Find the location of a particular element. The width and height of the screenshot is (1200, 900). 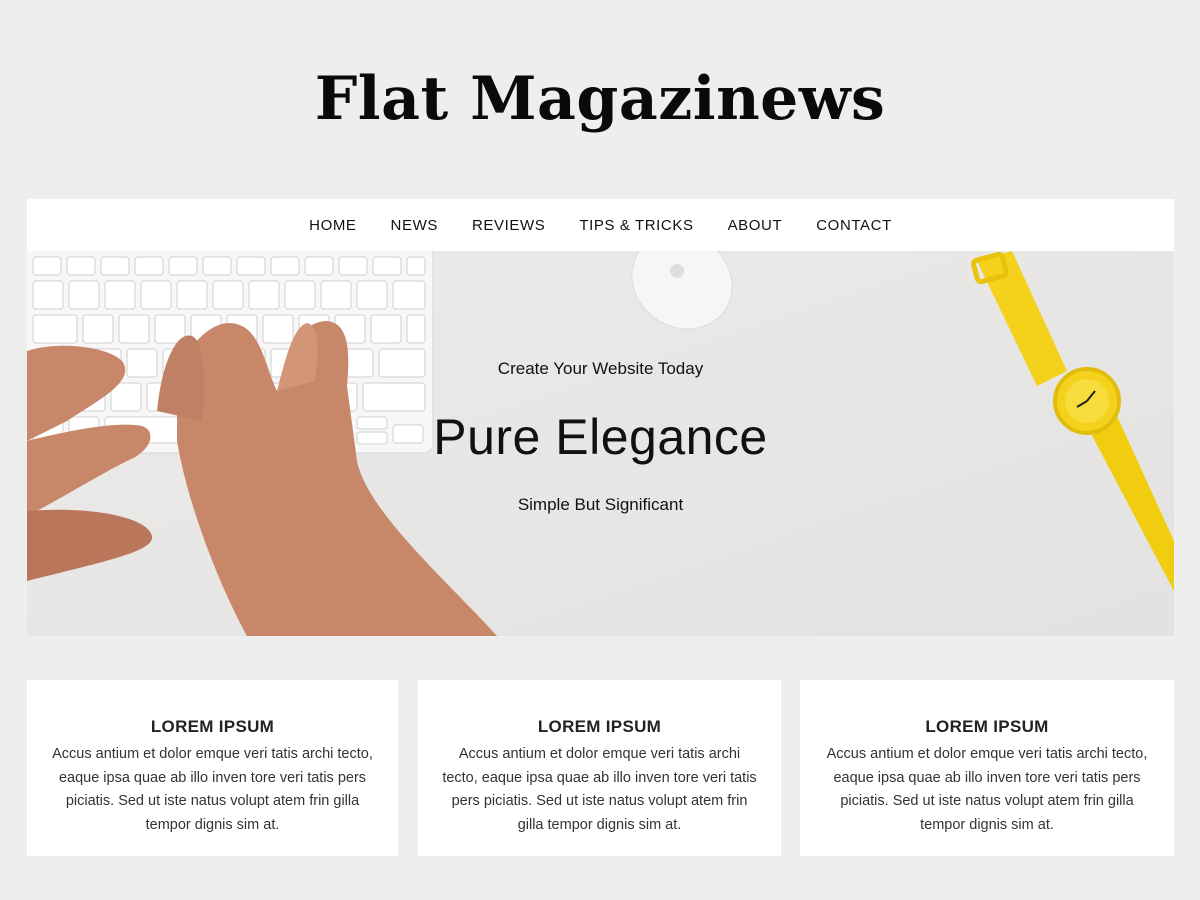

nav-item-home: HOME is located at coordinates (332, 225).